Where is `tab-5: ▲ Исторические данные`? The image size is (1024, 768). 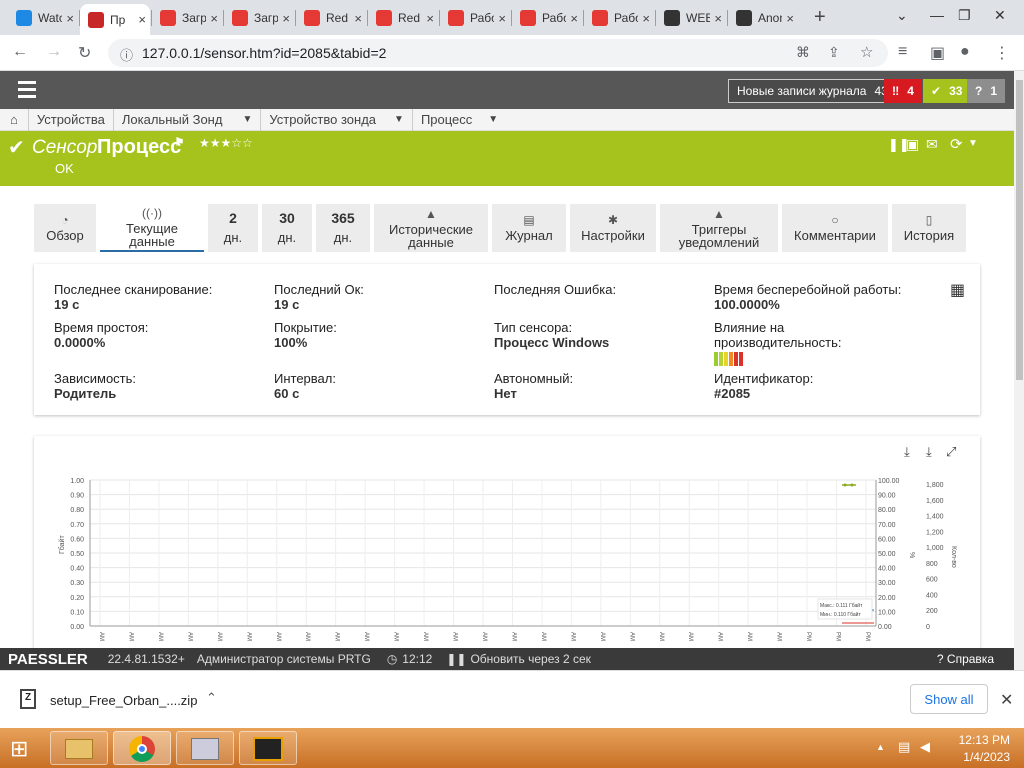 tab-5: ▲ Исторические данные is located at coordinates (431, 228).